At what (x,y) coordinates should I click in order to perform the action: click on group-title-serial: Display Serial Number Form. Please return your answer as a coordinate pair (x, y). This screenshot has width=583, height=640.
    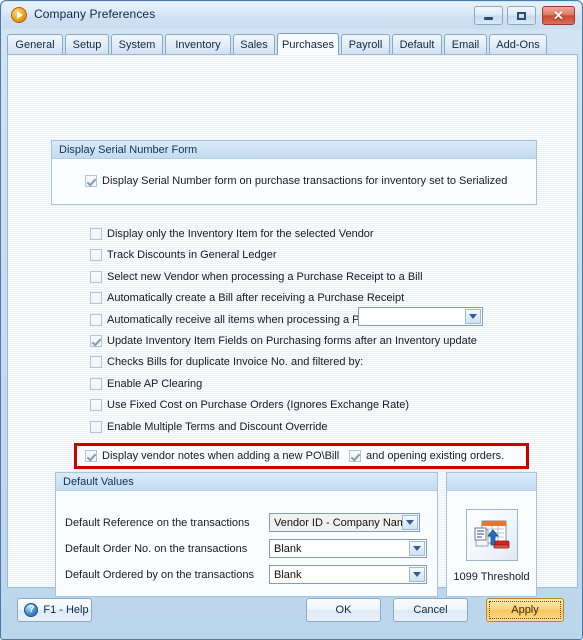
    Looking at the image, I should click on (294, 150).